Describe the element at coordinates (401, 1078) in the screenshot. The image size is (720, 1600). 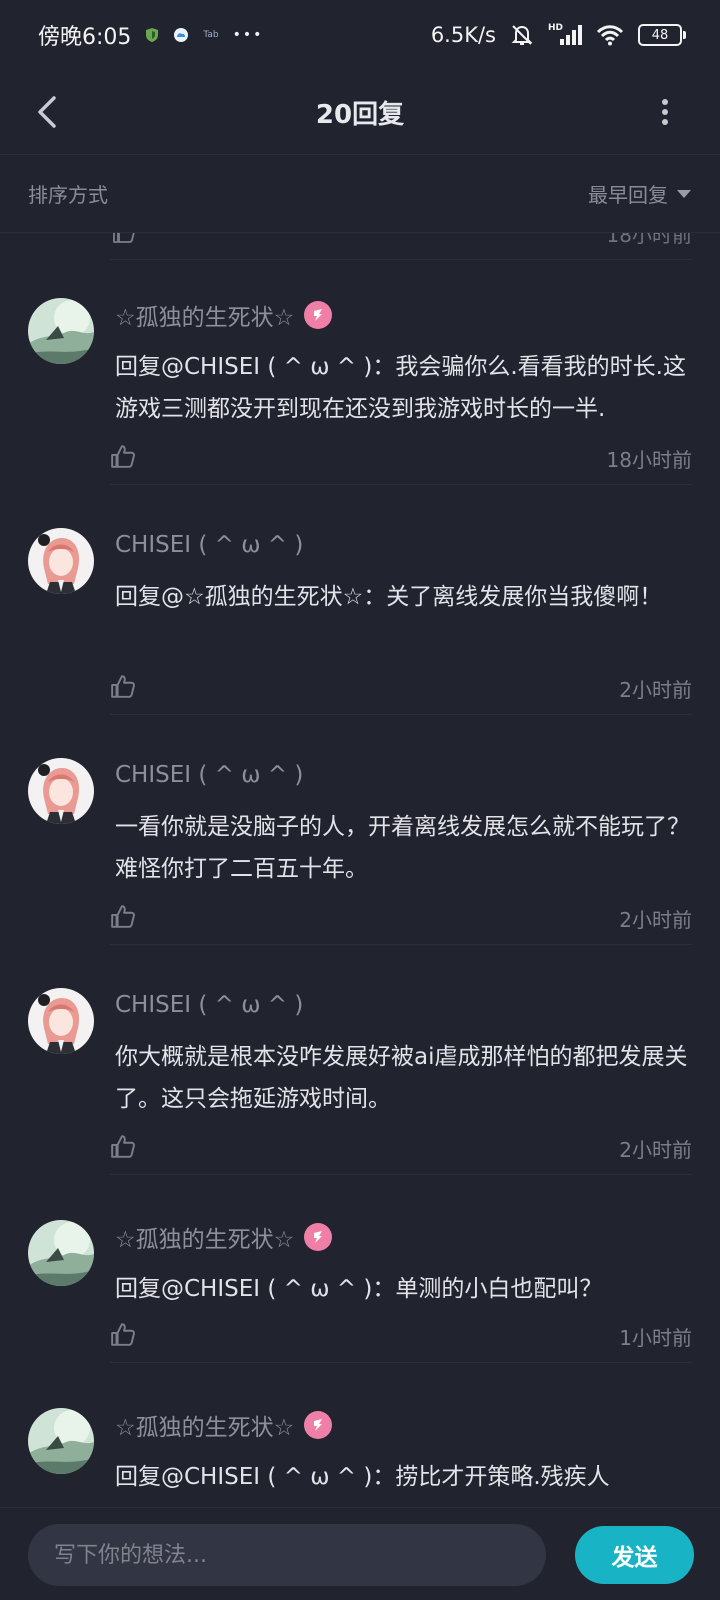
I see `reply-text: 你大概就是根本没咋发展好被ai虐成那样怕的都把发展关了。这只会拖延游戏时间。` at that location.